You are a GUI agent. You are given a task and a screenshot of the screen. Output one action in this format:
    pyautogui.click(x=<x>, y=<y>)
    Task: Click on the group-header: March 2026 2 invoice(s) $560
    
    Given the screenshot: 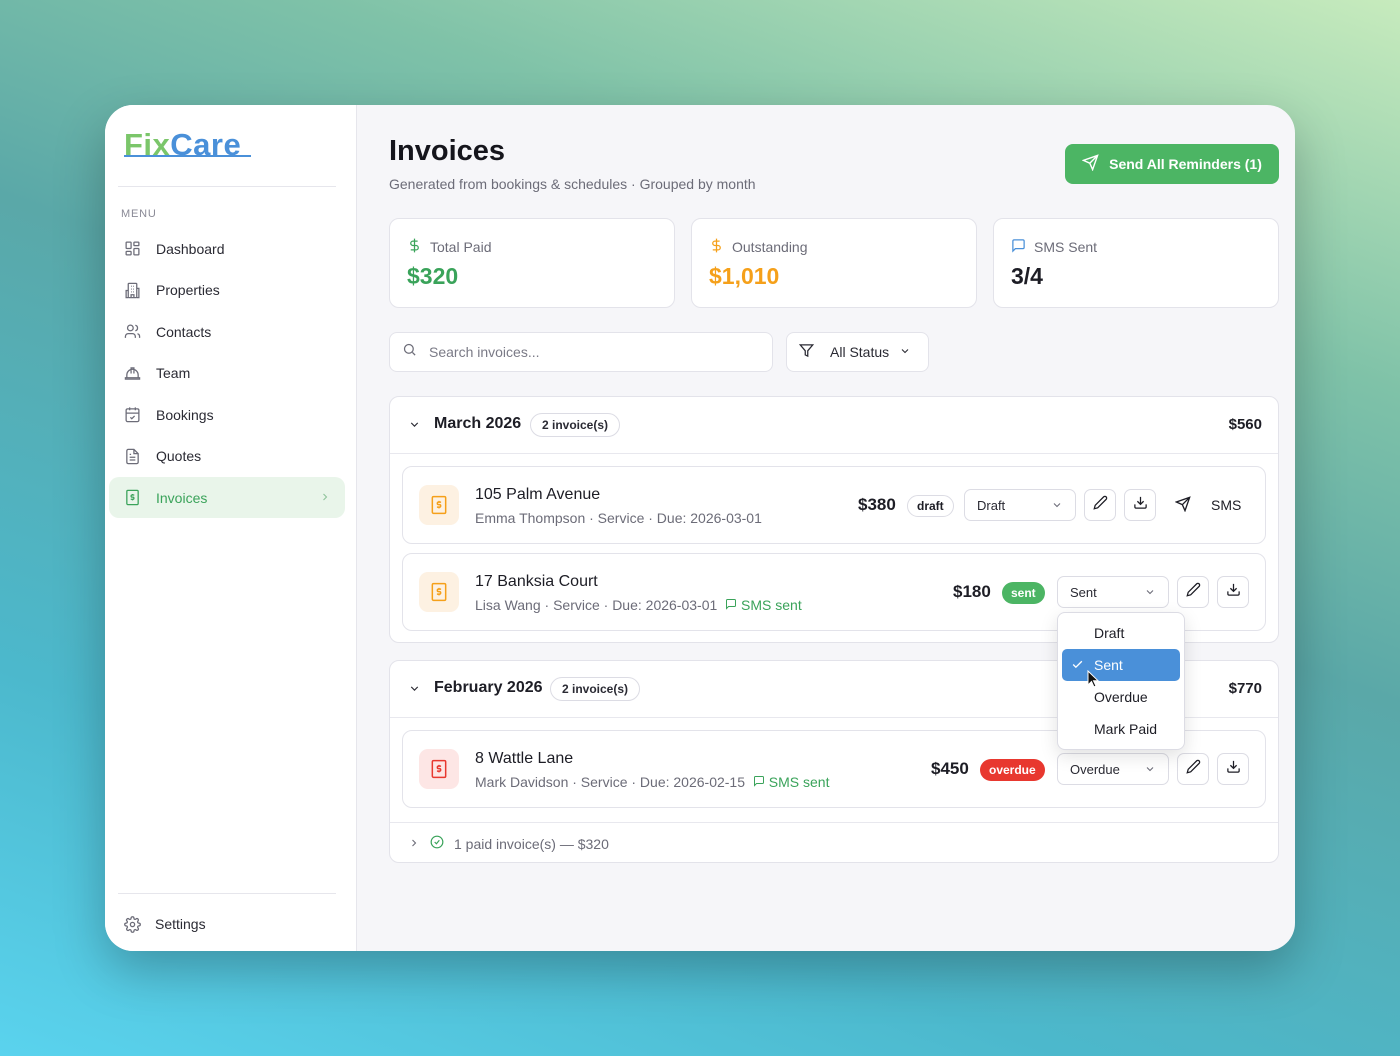 What is the action you would take?
    pyautogui.click(x=834, y=425)
    